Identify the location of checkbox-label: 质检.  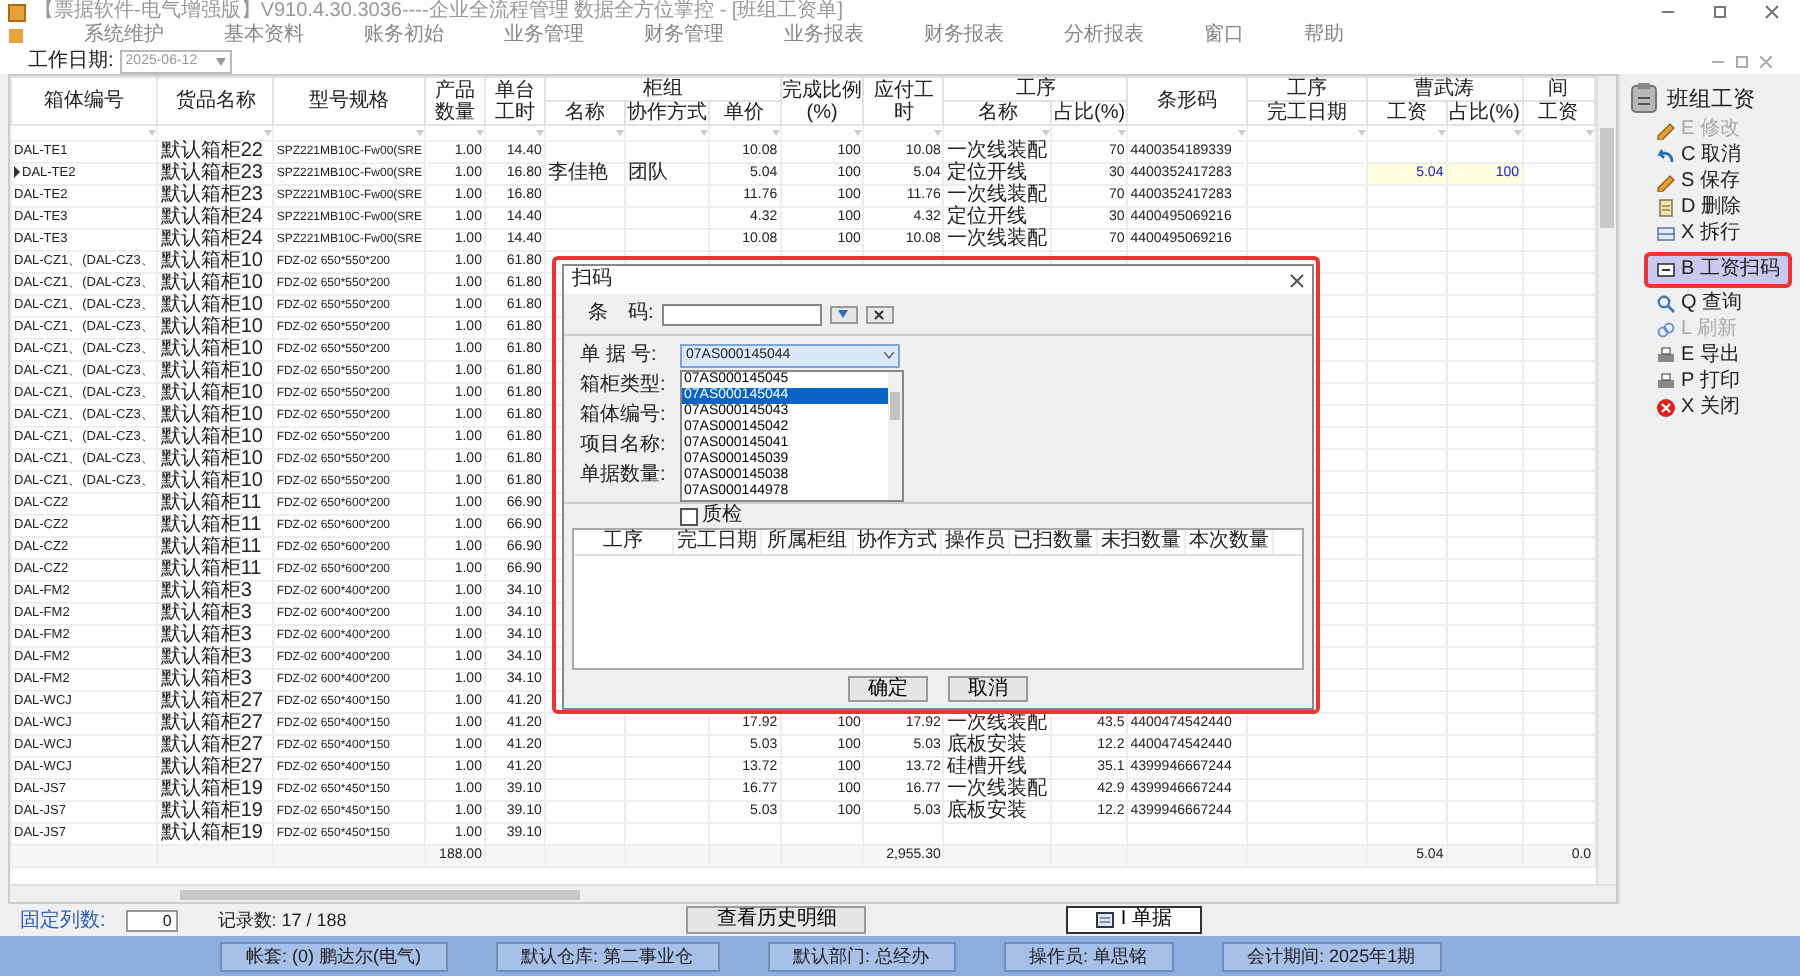
(722, 516).